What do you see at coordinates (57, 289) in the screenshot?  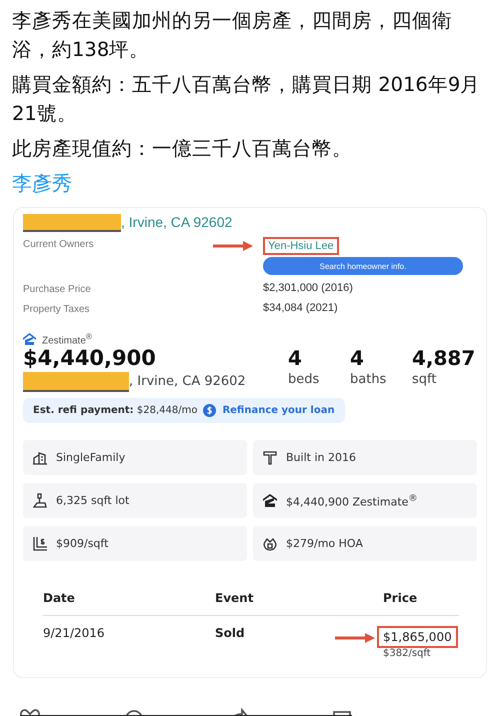 I see `fact-label: Purchase Price` at bounding box center [57, 289].